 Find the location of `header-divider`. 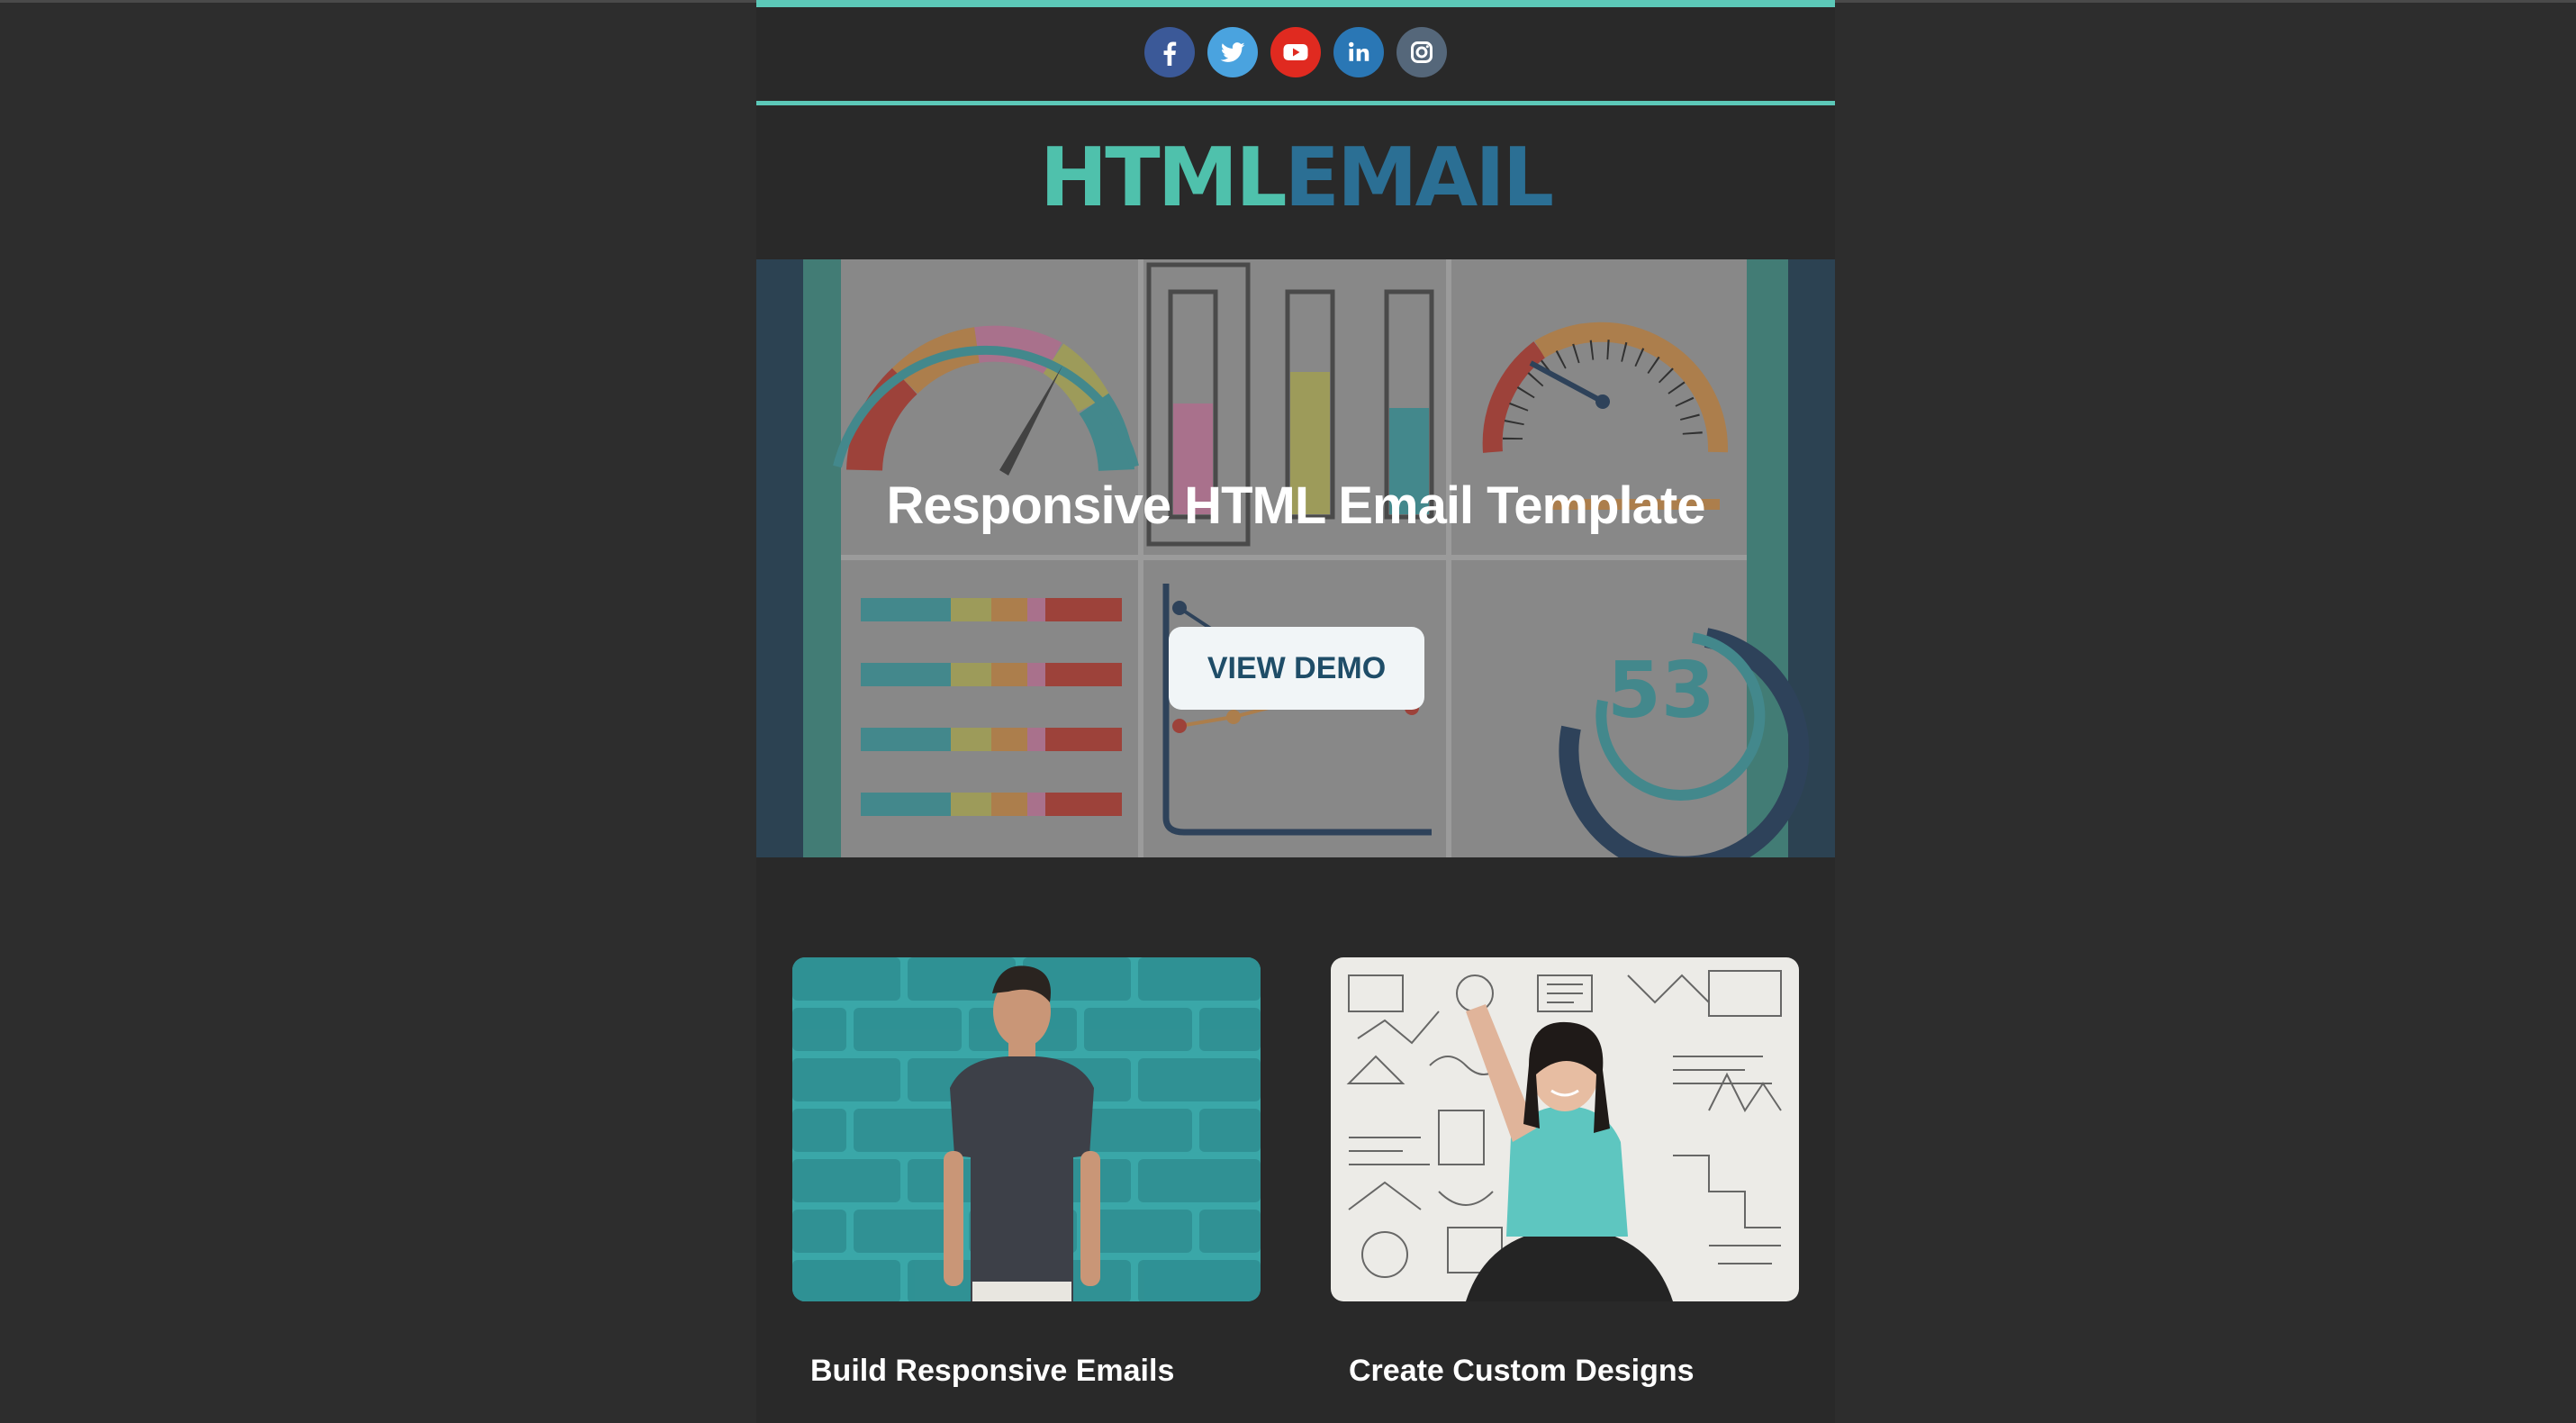

header-divider is located at coordinates (1295, 103).